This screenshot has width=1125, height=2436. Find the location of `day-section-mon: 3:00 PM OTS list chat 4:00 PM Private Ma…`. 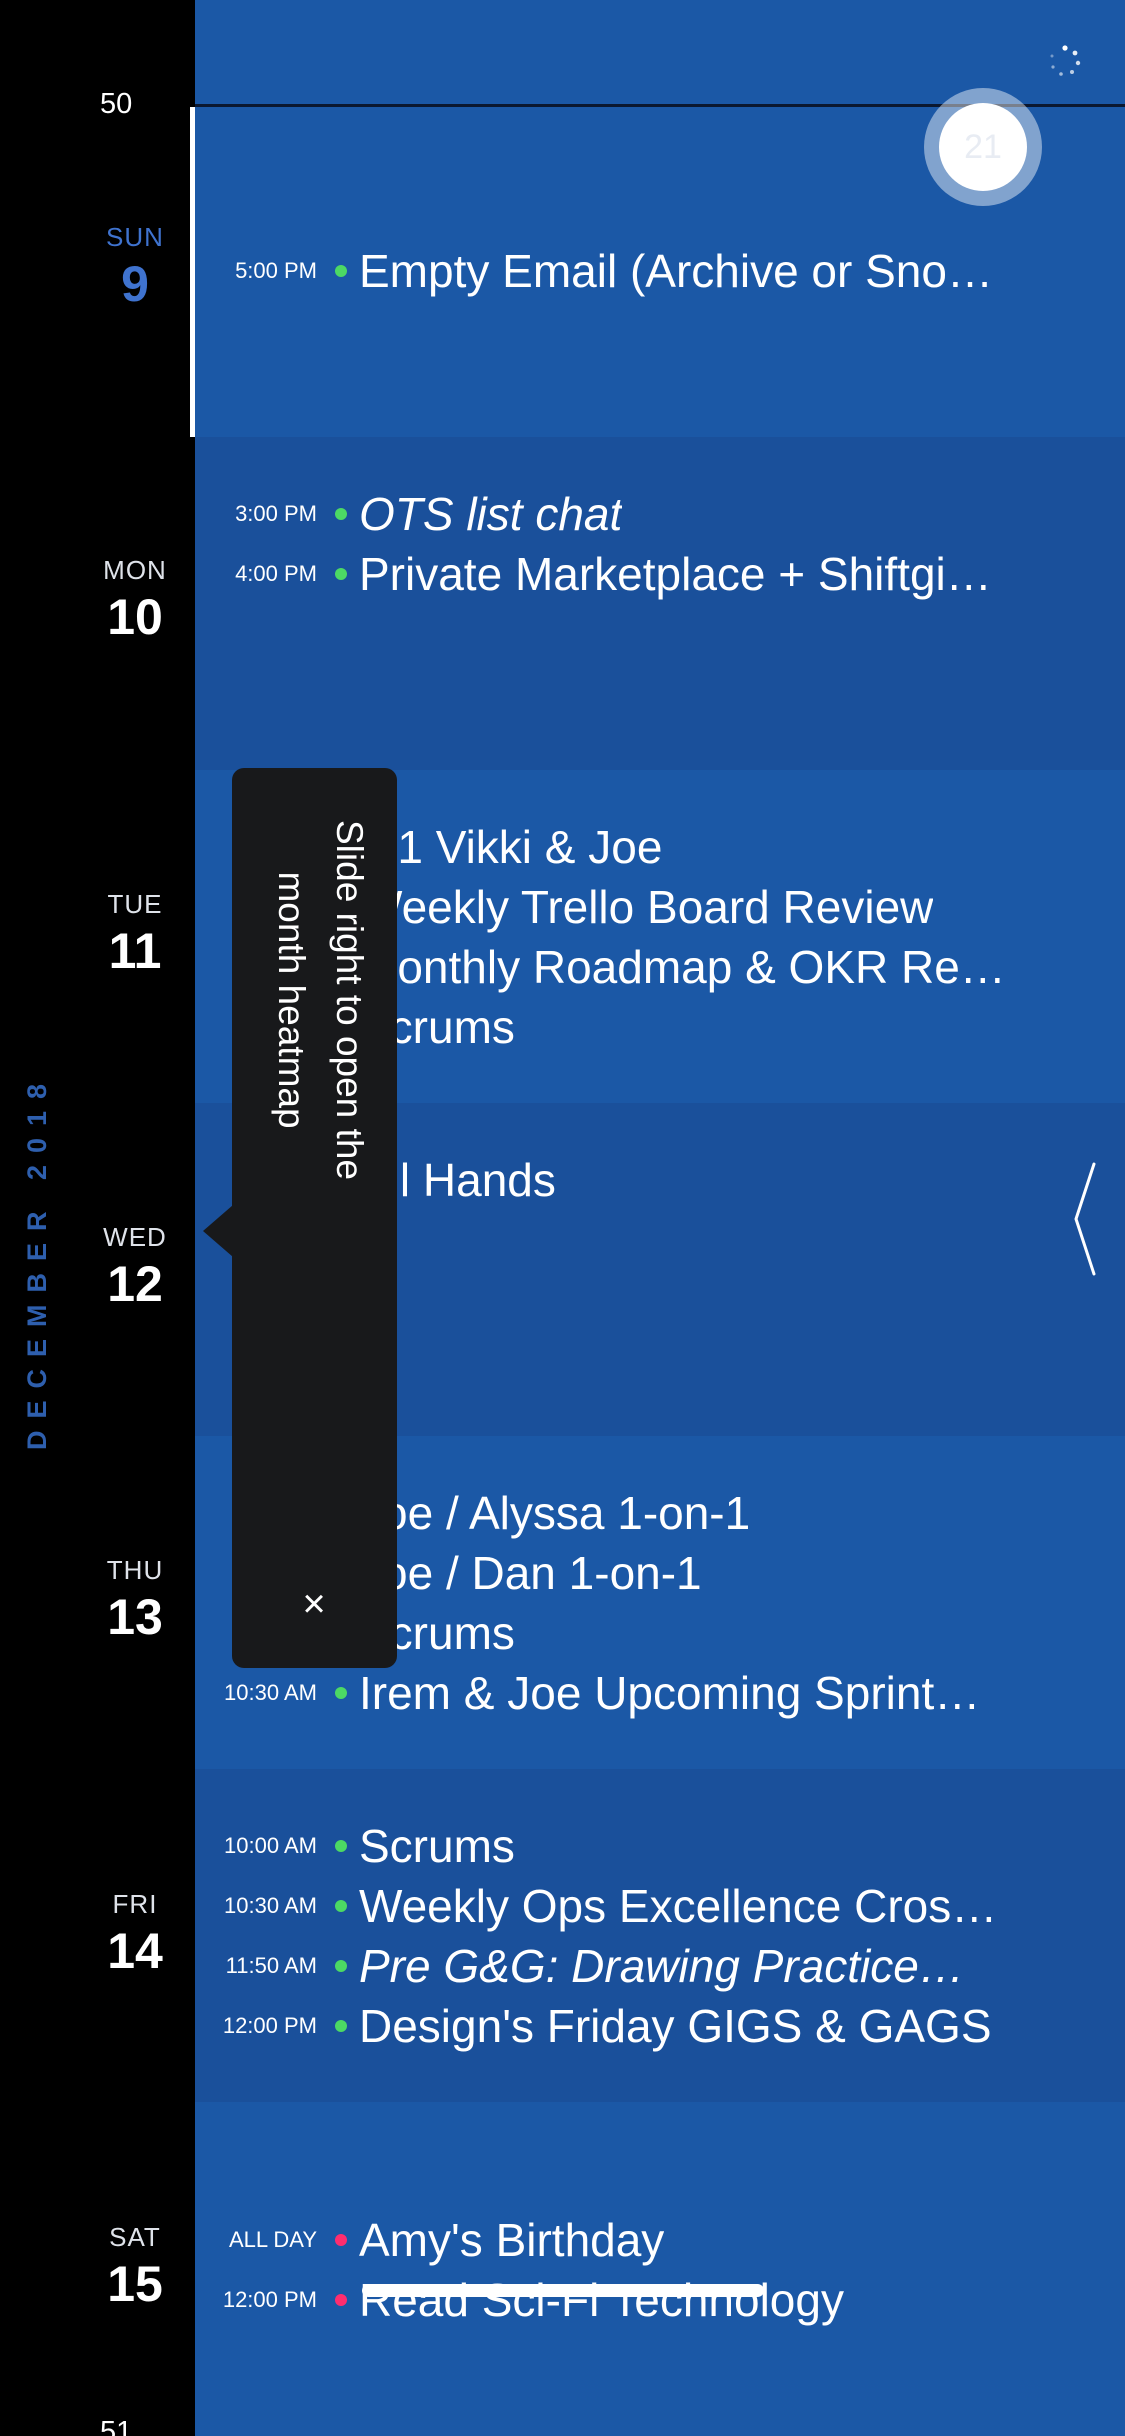

day-section-mon: 3:00 PM OTS list chat 4:00 PM Private Ma… is located at coordinates (660, 603).